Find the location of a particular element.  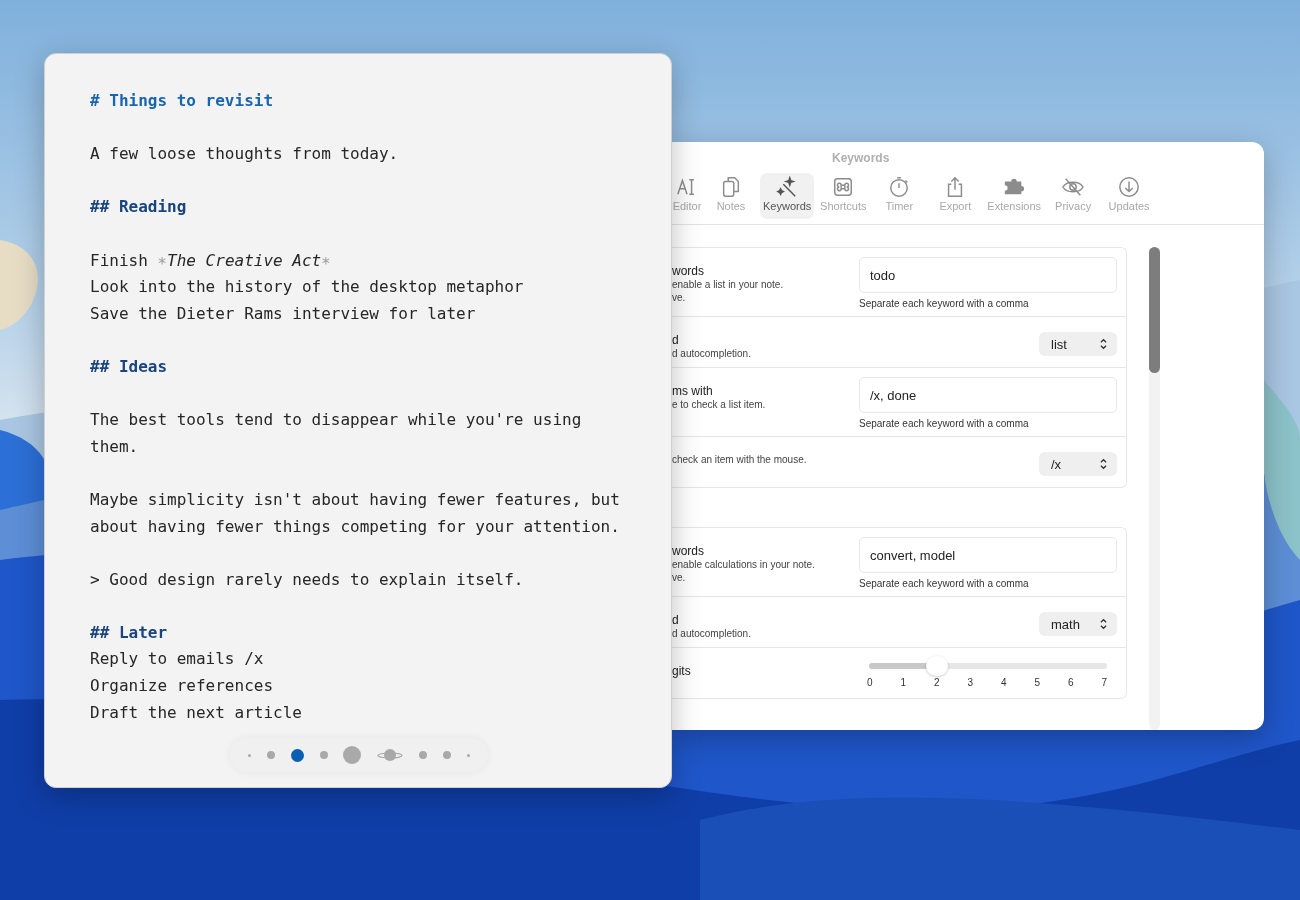

note-line: Look into the history of the desktop metaphor is located at coordinates (307, 287).